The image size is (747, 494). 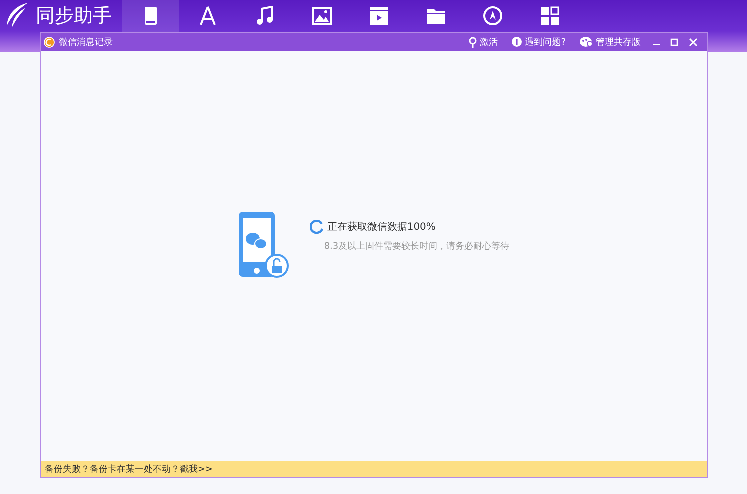 I want to click on close-icon, so click(x=693, y=42).